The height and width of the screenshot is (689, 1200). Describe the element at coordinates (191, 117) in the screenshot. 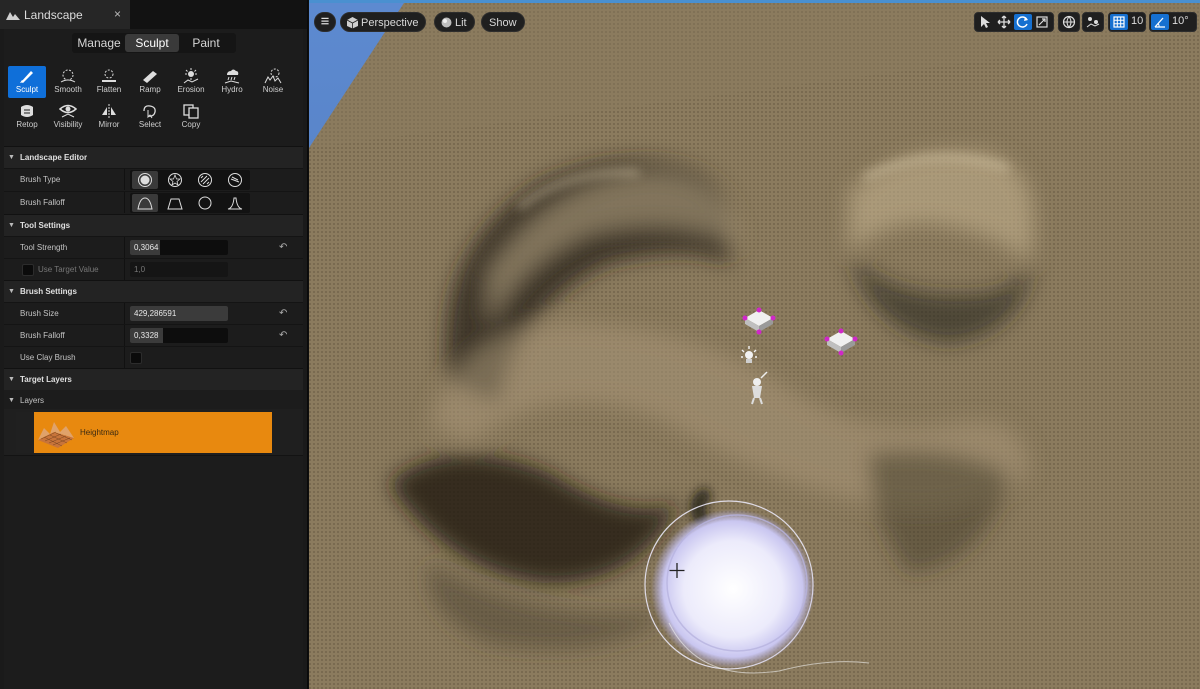

I see `tool-copy: Copy` at that location.